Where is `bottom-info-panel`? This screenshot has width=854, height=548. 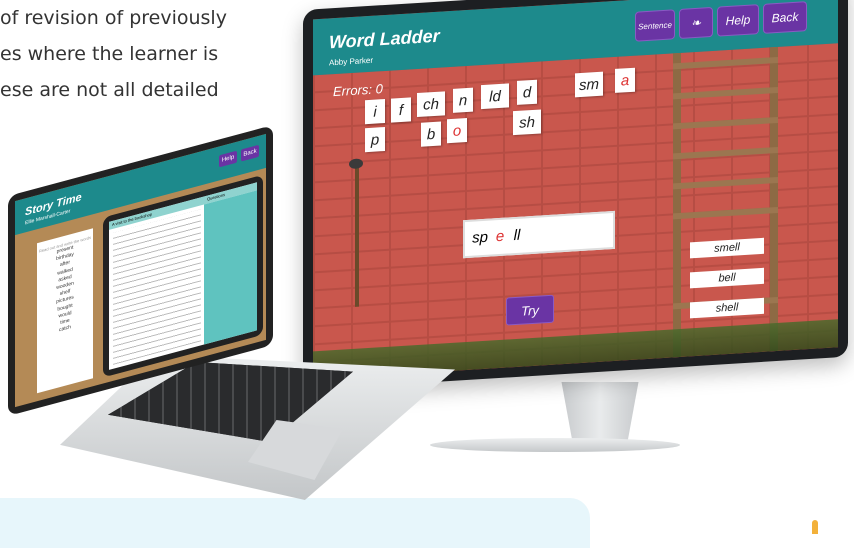
bottom-info-panel is located at coordinates (295, 523).